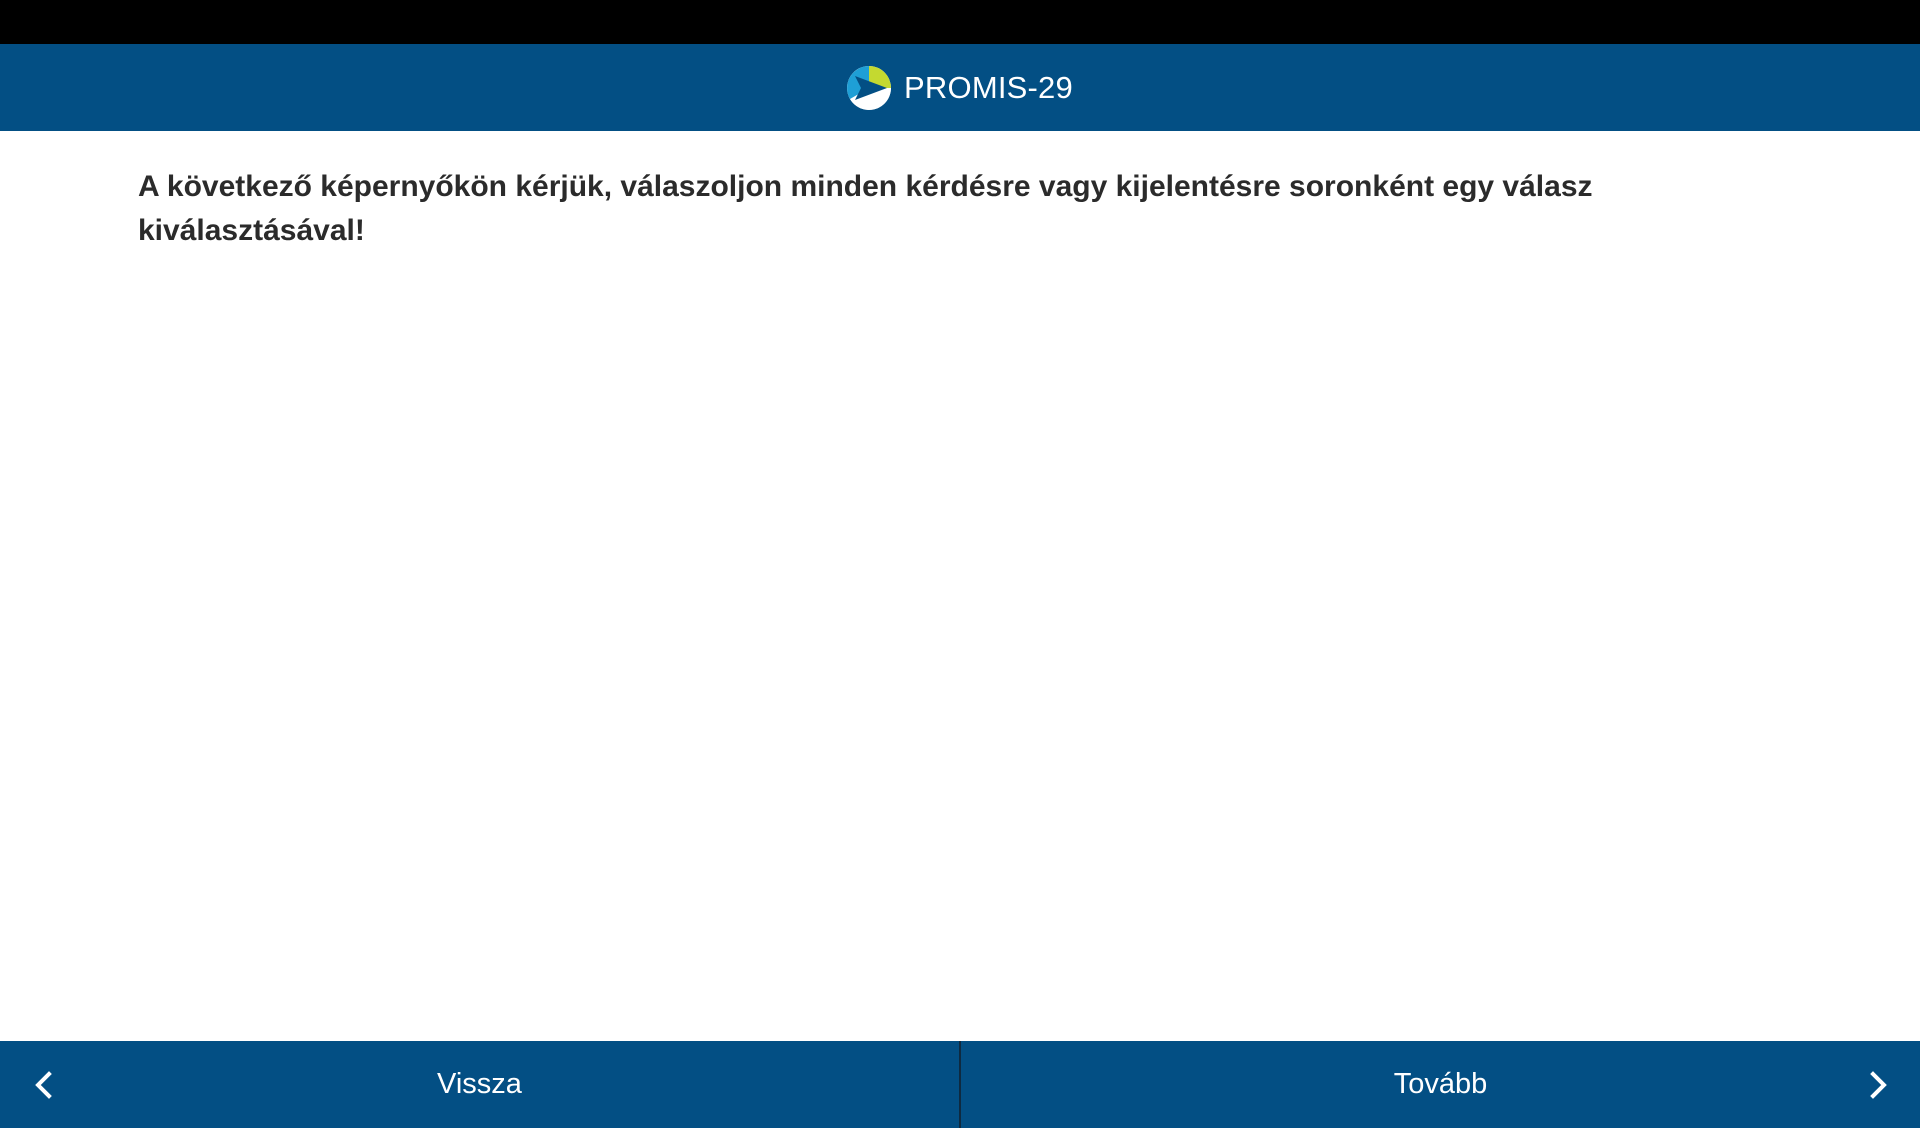 This screenshot has height=1128, width=1920. I want to click on app-header: PROMIS-29, so click(960, 87).